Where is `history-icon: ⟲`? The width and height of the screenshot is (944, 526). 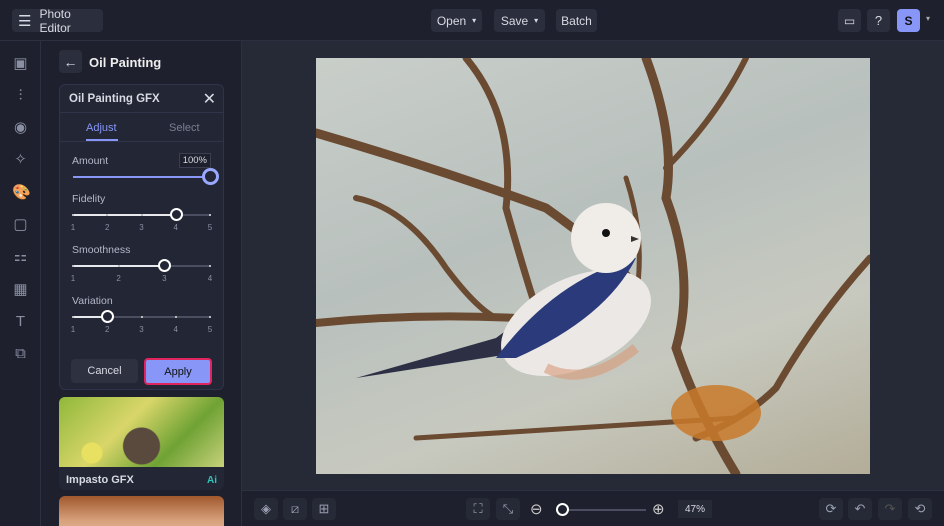
history-icon: ⟲ is located at coordinates (920, 509).